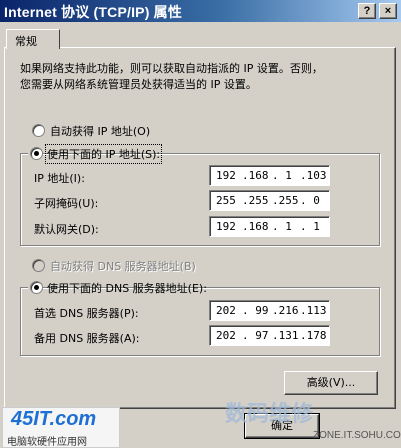  I want to click on tab-general: 常规, so click(33, 39).